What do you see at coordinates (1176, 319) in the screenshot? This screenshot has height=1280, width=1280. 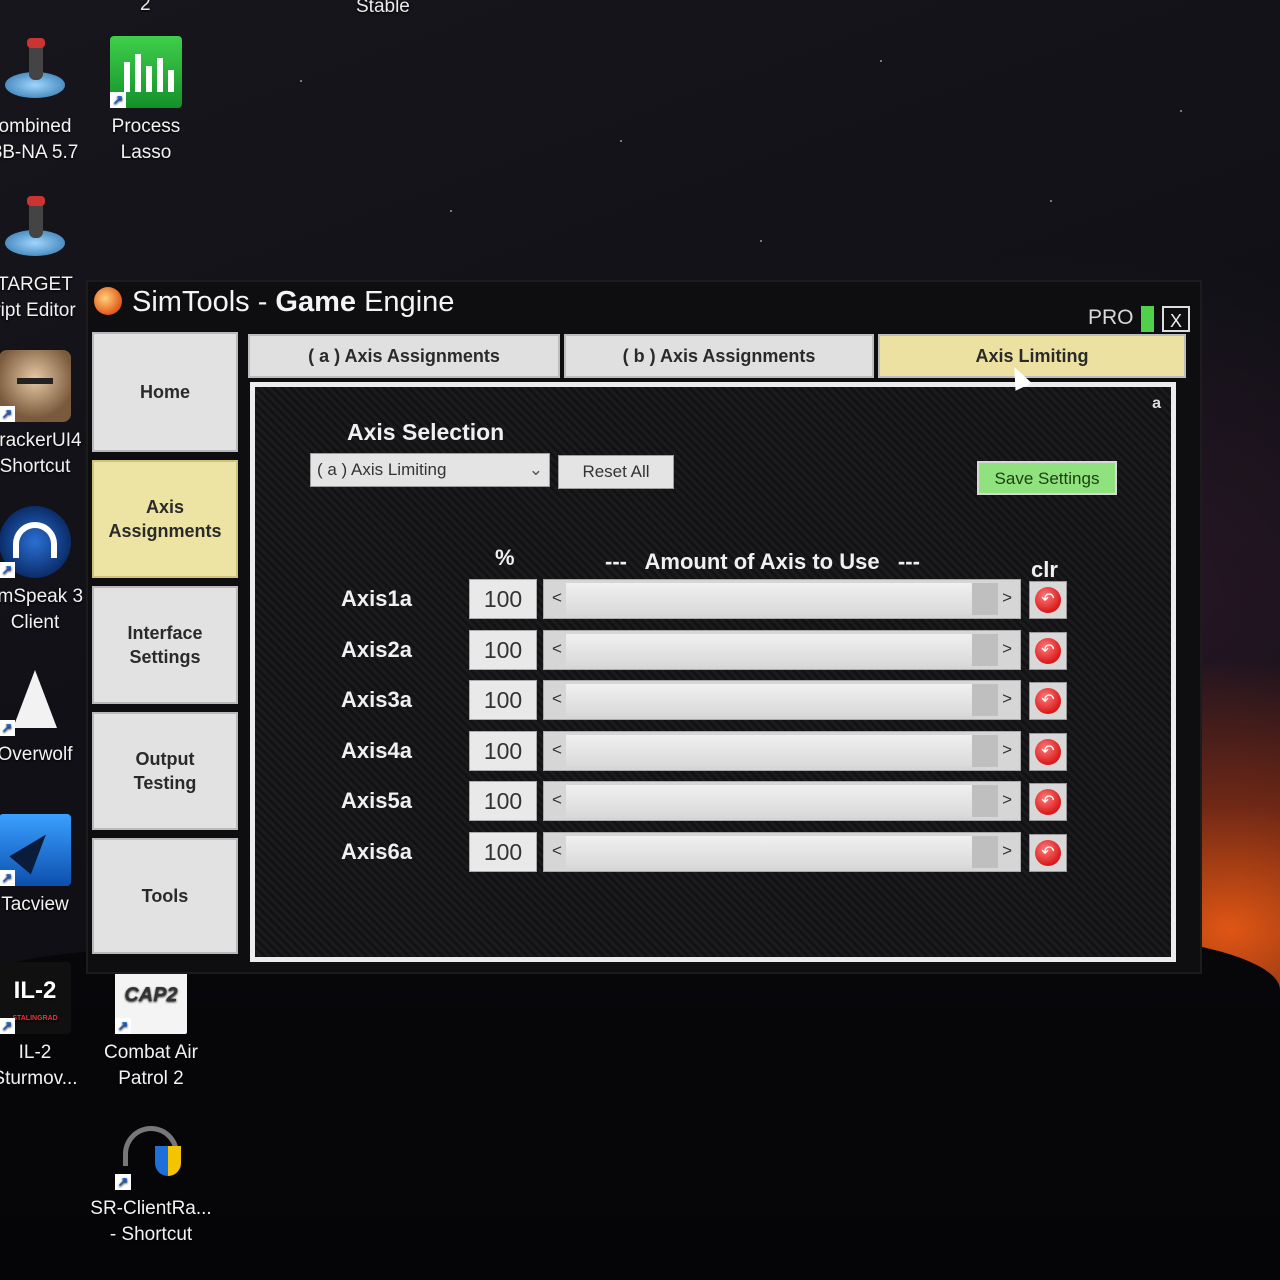 I see `close-button: X` at bounding box center [1176, 319].